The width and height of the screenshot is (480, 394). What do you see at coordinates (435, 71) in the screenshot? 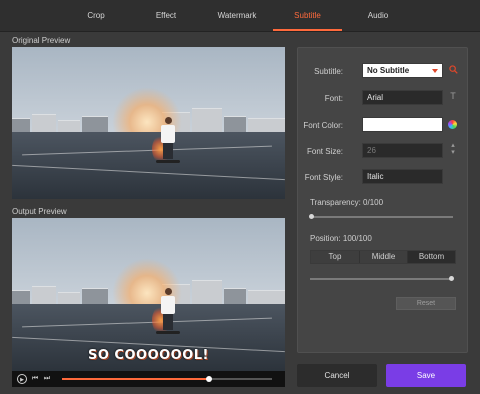
I see `chevron-down-icon` at bounding box center [435, 71].